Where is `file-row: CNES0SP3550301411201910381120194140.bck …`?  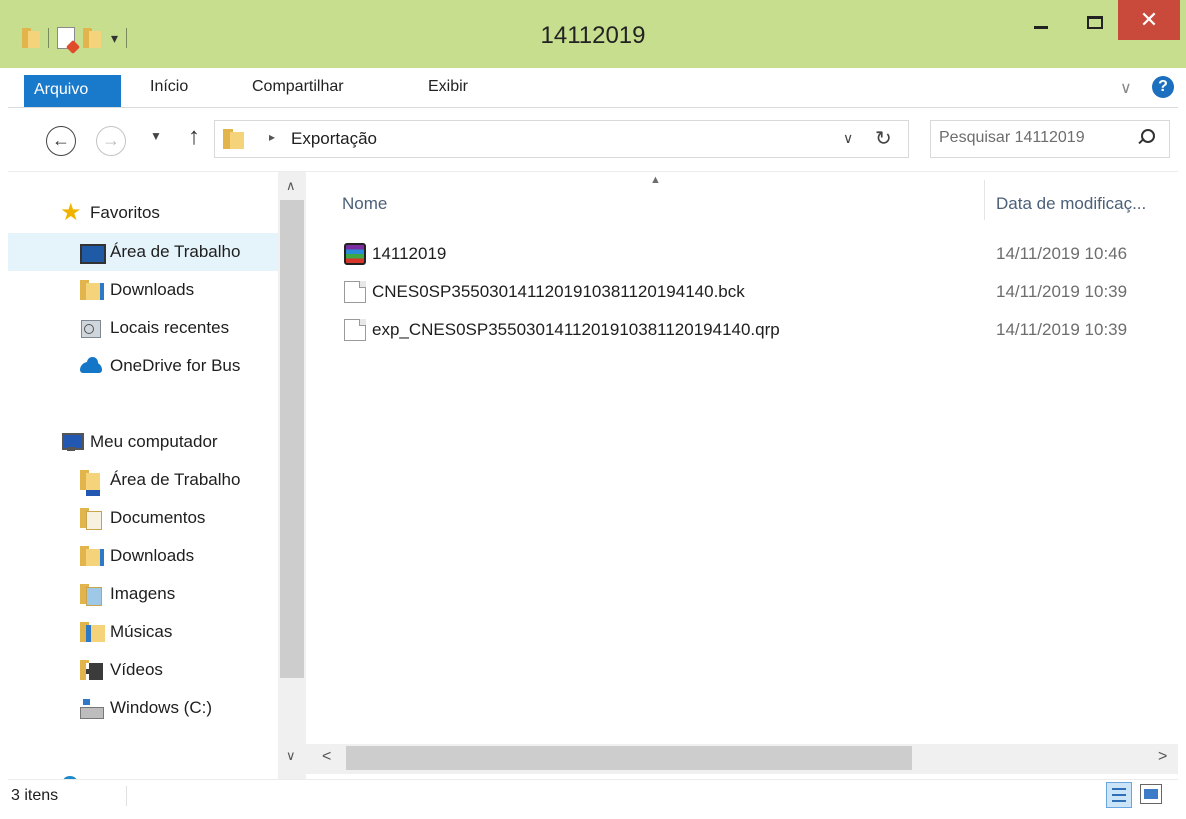 file-row: CNES0SP3550301411201910381120194140.bck … is located at coordinates (759, 292).